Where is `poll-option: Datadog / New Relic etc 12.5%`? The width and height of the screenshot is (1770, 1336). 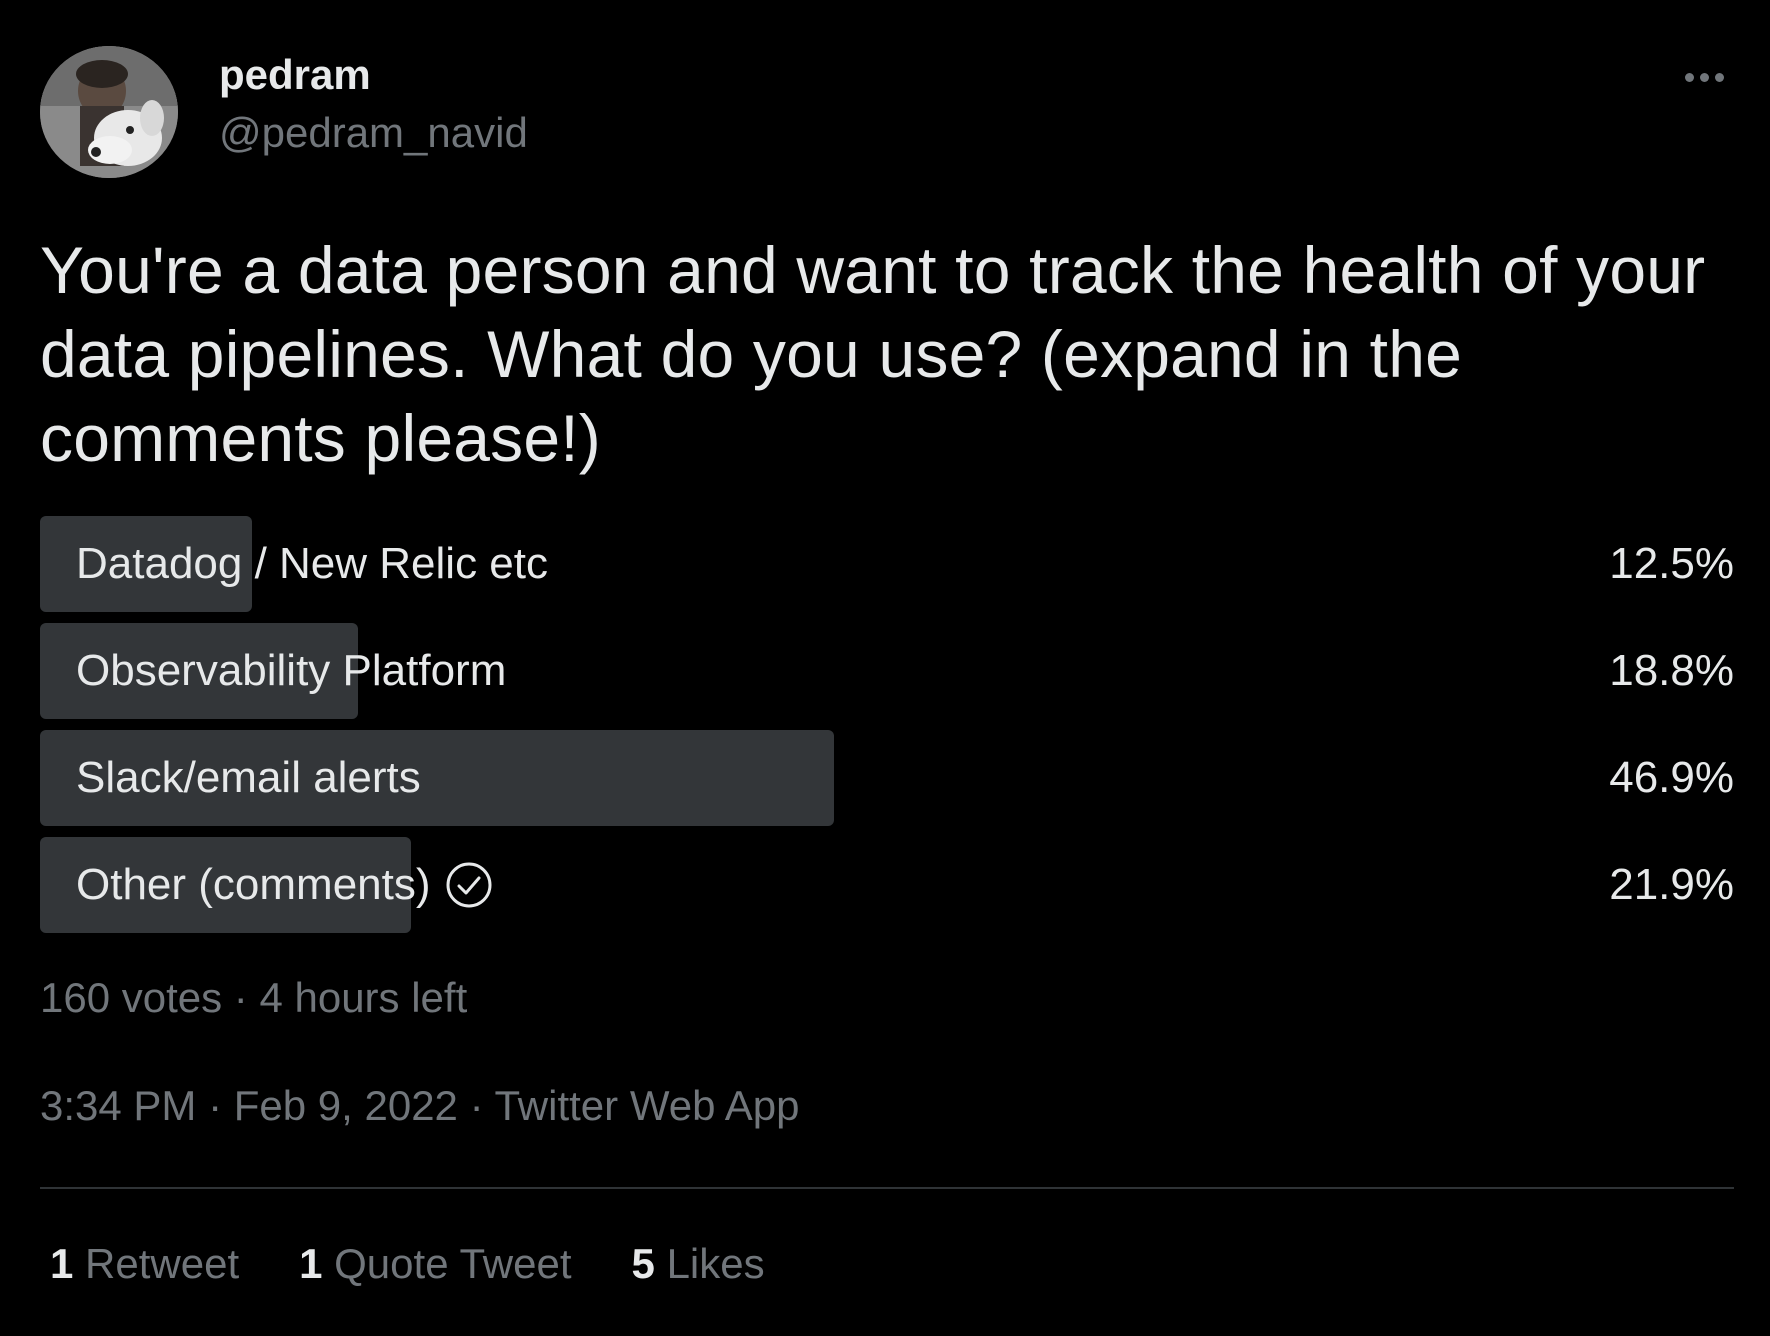 poll-option: Datadog / New Relic etc 12.5% is located at coordinates (887, 564).